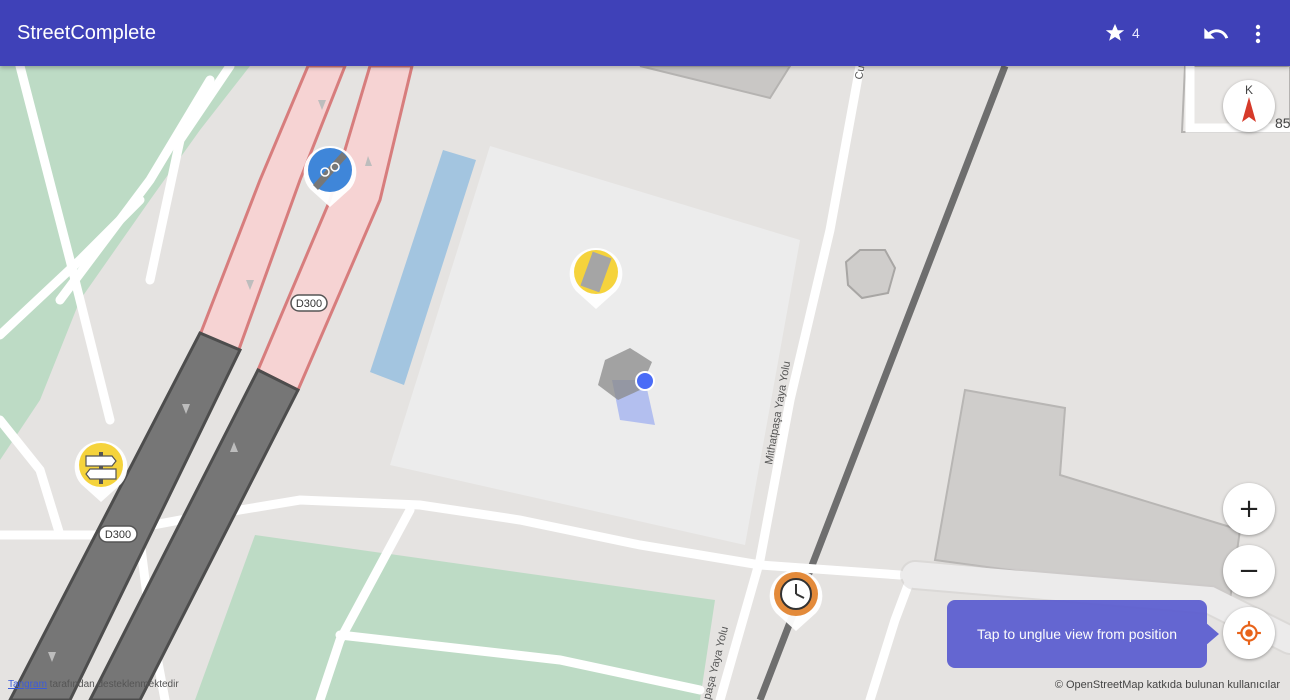  I want to click on locate-button, so click(1249, 633).